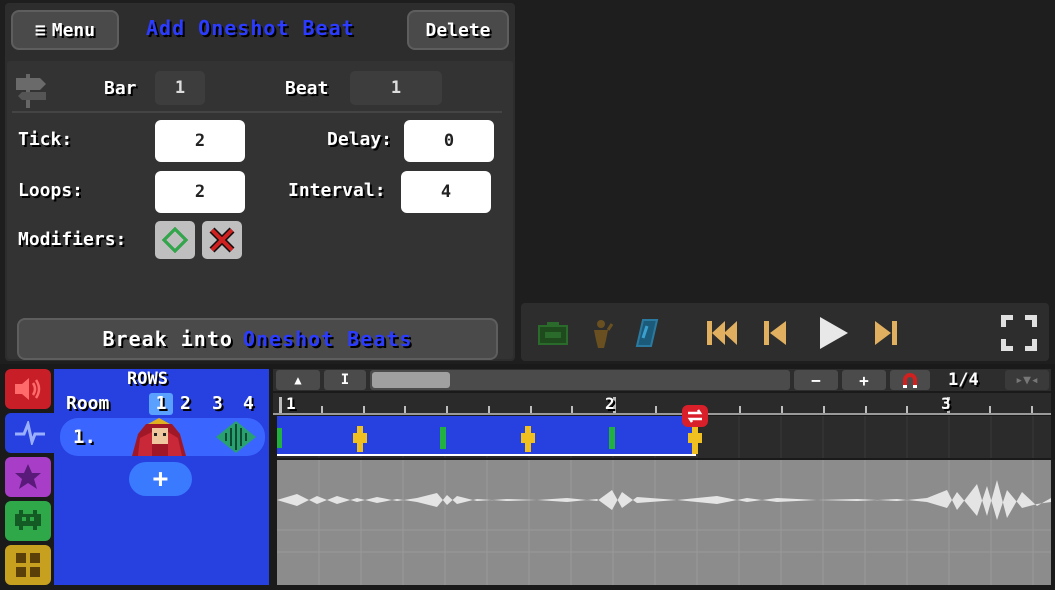  Describe the element at coordinates (458, 30) in the screenshot. I see `delete-button: Delete` at that location.